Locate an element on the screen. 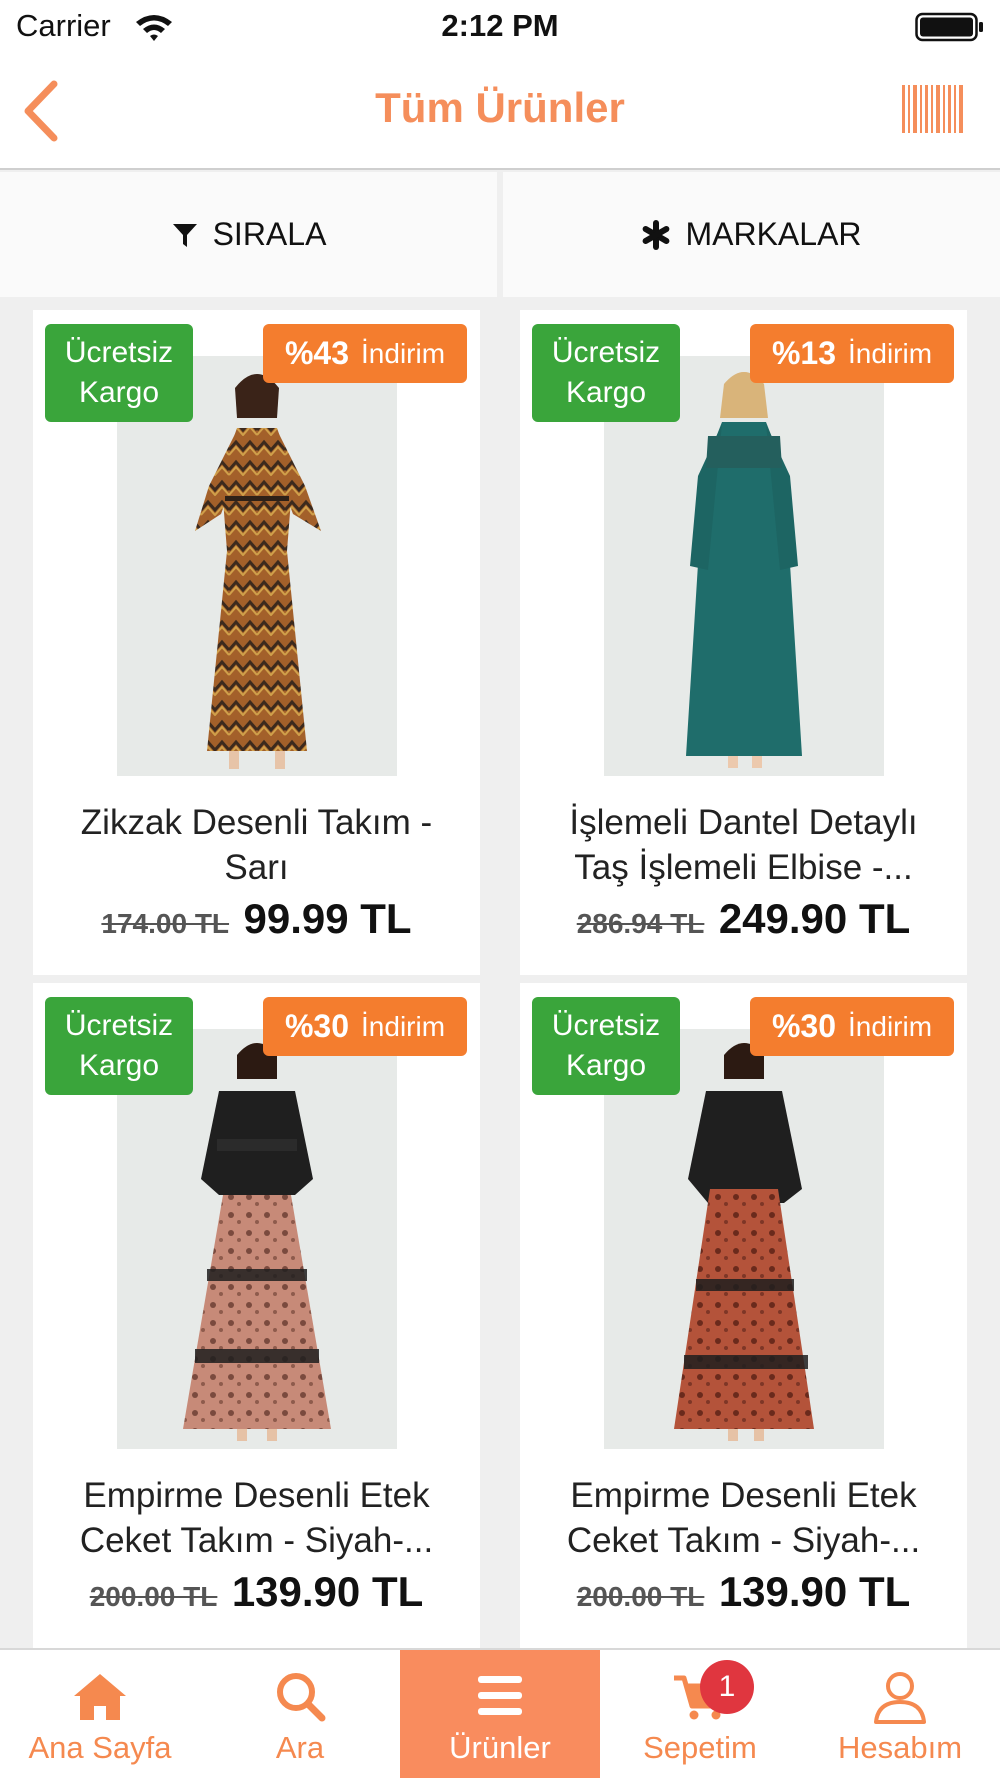  discount-badge: %13 İndirim is located at coordinates (852, 353).